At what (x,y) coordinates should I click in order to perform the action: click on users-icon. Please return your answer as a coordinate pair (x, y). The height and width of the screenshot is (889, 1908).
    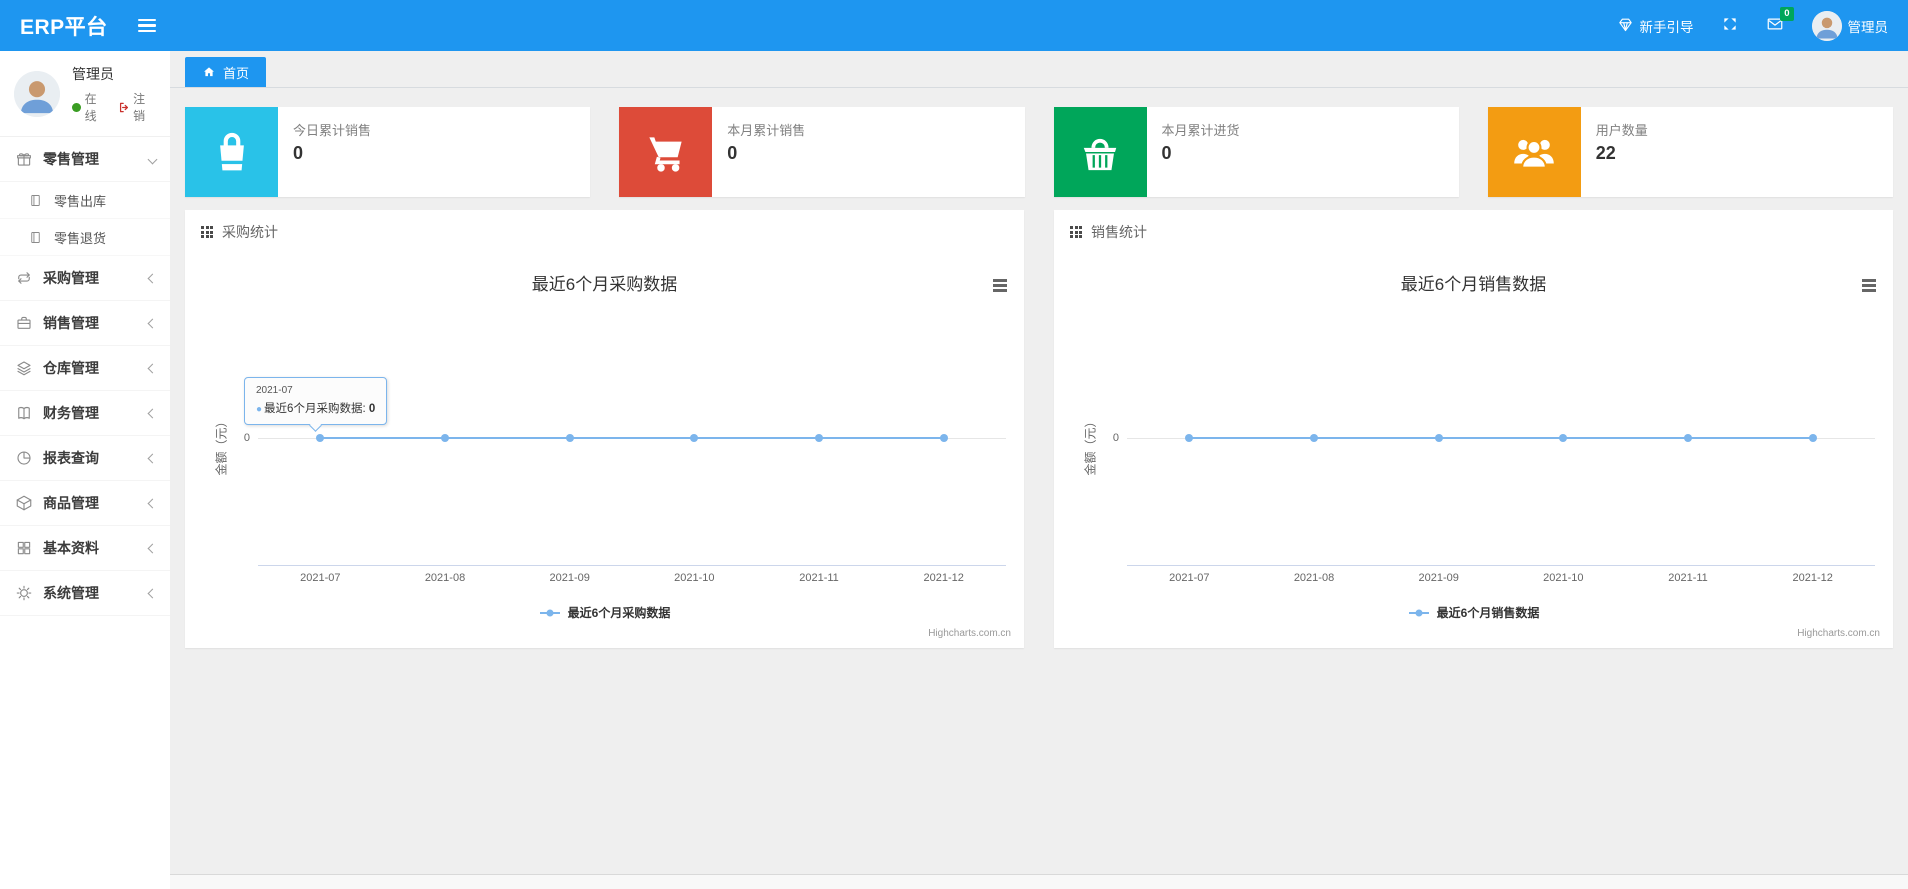
    Looking at the image, I should click on (1534, 152).